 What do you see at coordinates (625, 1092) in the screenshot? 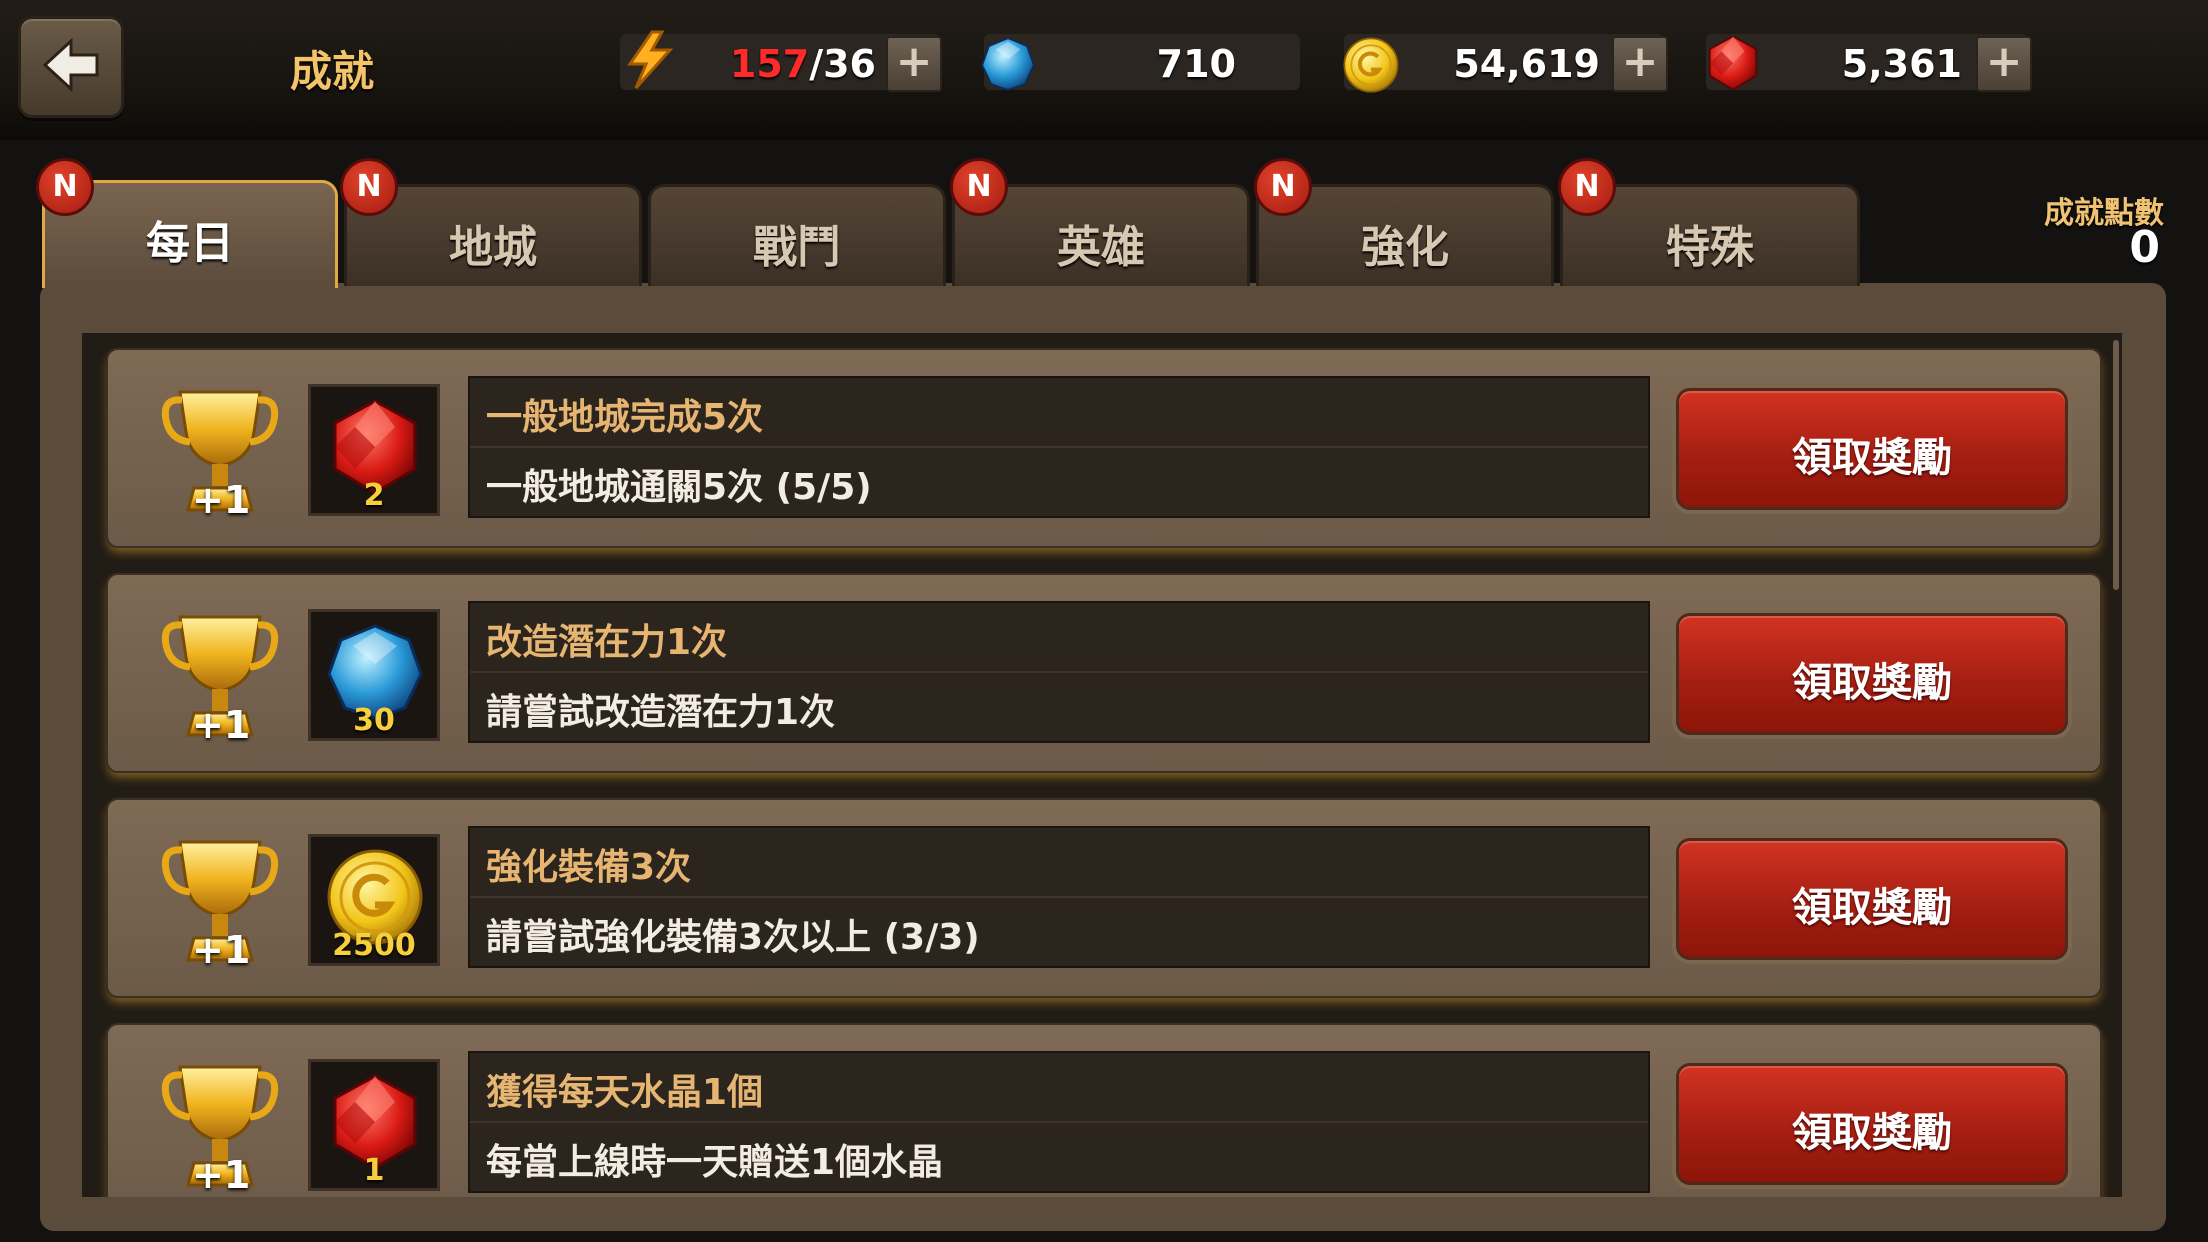
I see `achievement-title: 獲得每天水晶1個` at bounding box center [625, 1092].